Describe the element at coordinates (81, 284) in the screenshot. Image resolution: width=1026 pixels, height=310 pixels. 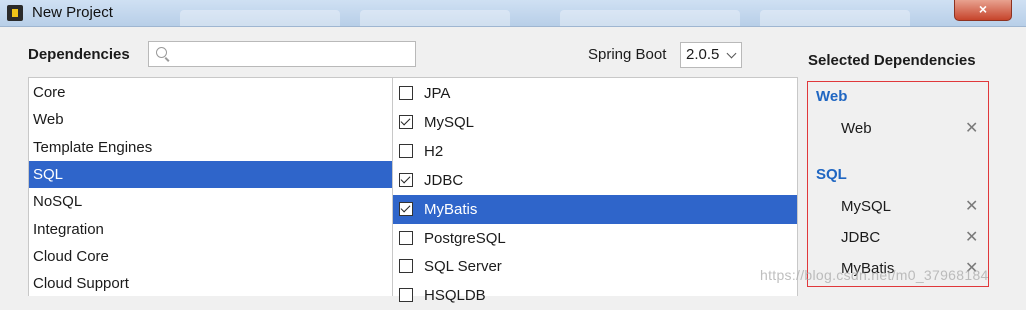
I see `category-label: Cloud Support` at that location.